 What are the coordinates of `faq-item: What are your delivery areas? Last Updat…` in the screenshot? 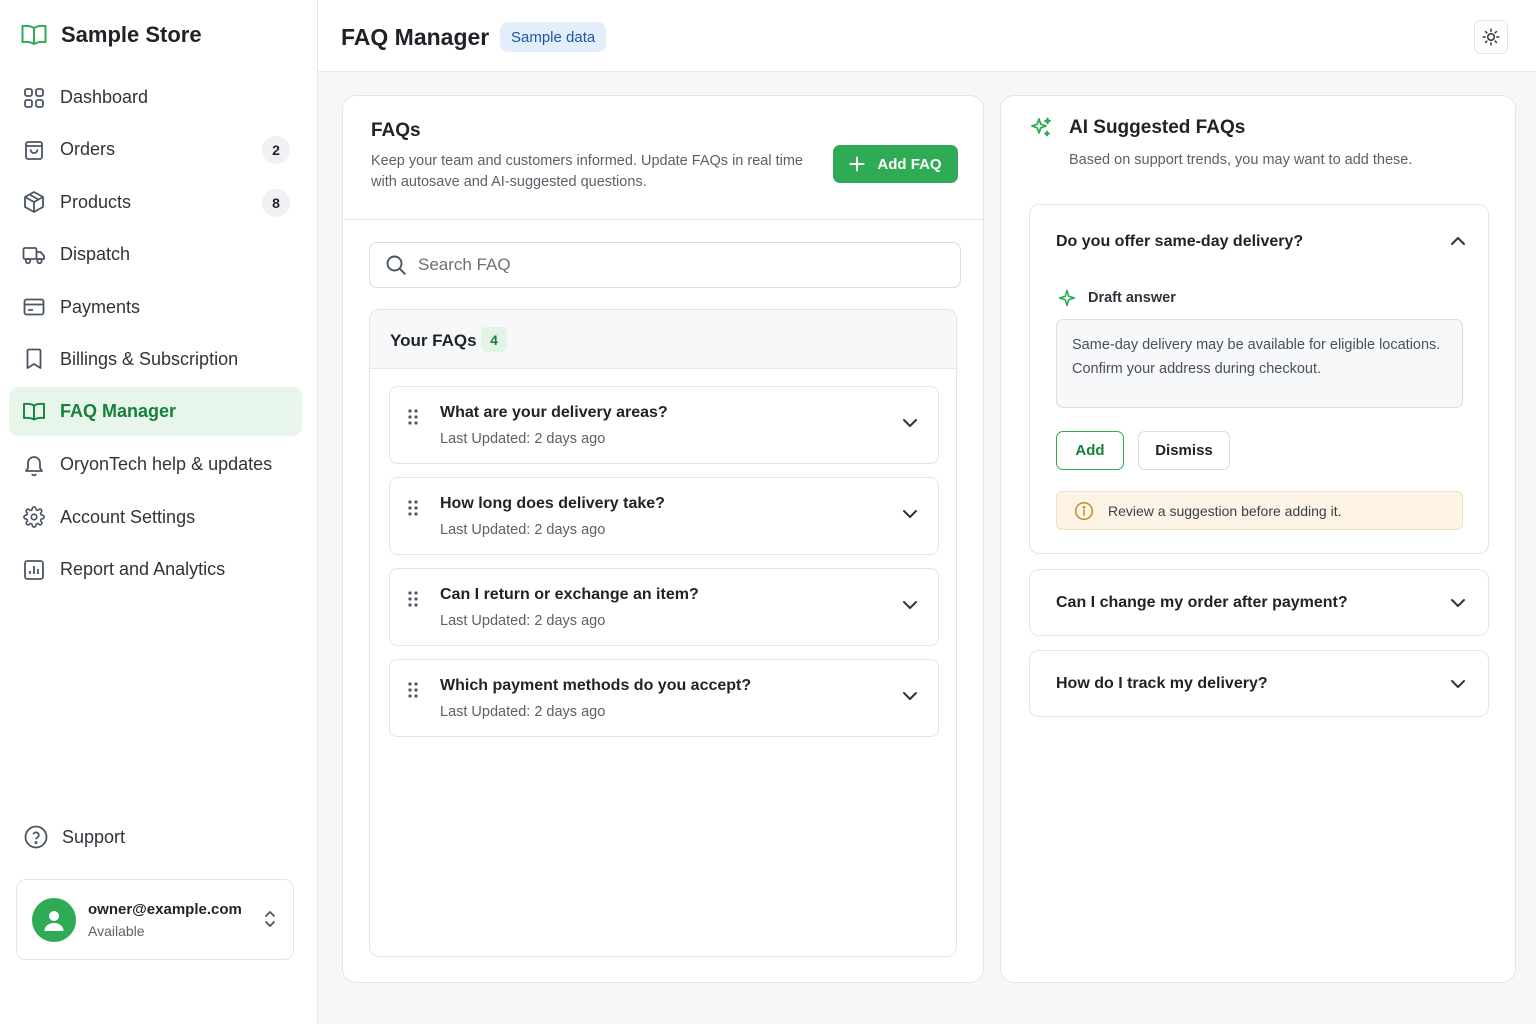 It's located at (664, 425).